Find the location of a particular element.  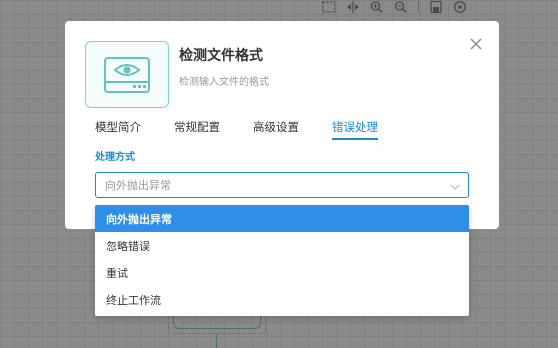

tab-general-config: 常规配置 is located at coordinates (197, 129).